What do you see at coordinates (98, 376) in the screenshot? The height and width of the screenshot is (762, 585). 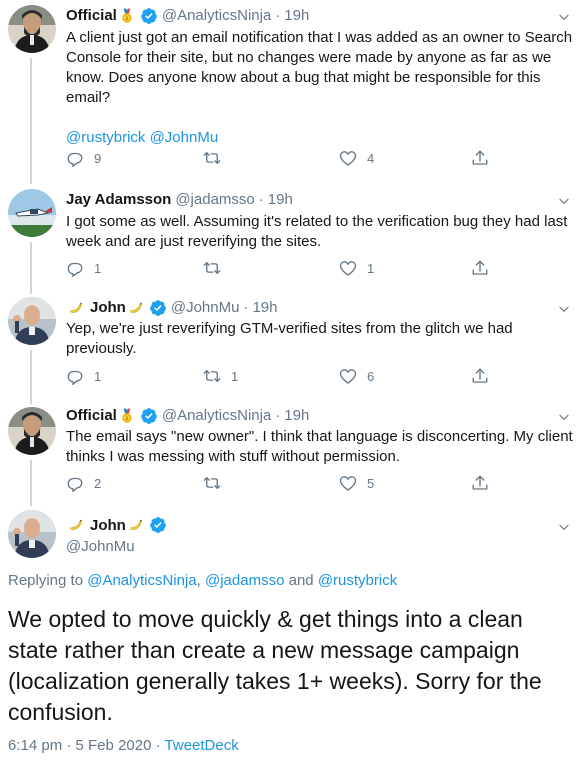 I see `reply-count: 1` at bounding box center [98, 376].